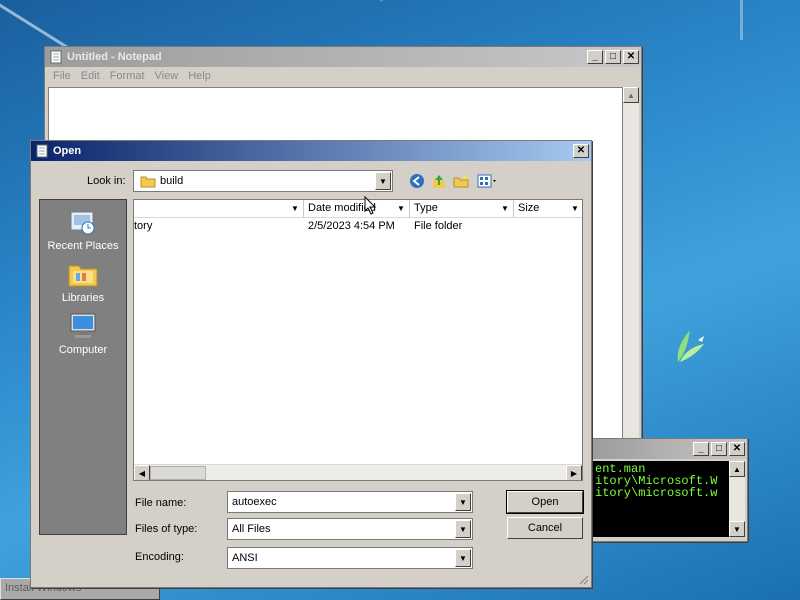 The width and height of the screenshot is (800, 600). What do you see at coordinates (358, 472) in the screenshot?
I see `file-list-horizontal-scrollbar: ◀ ▶` at bounding box center [358, 472].